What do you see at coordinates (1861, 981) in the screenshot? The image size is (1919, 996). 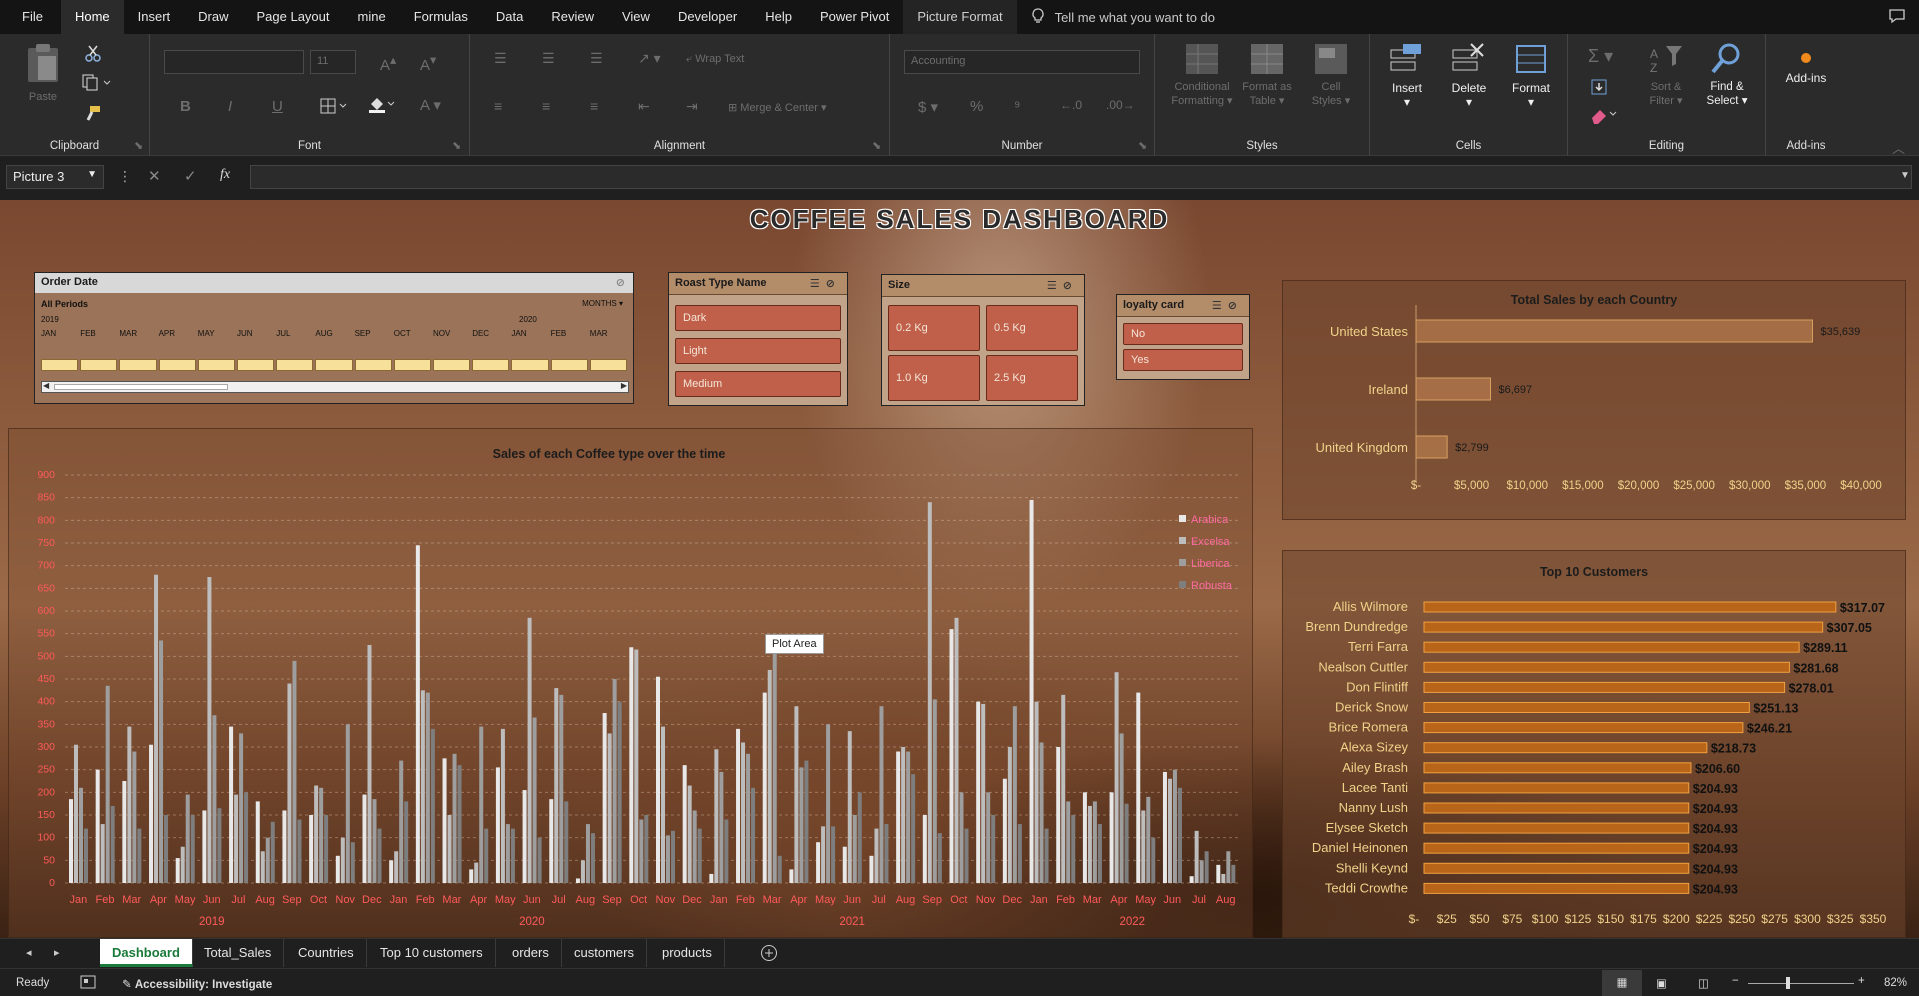 I see `zoom-in-icon: +` at bounding box center [1861, 981].